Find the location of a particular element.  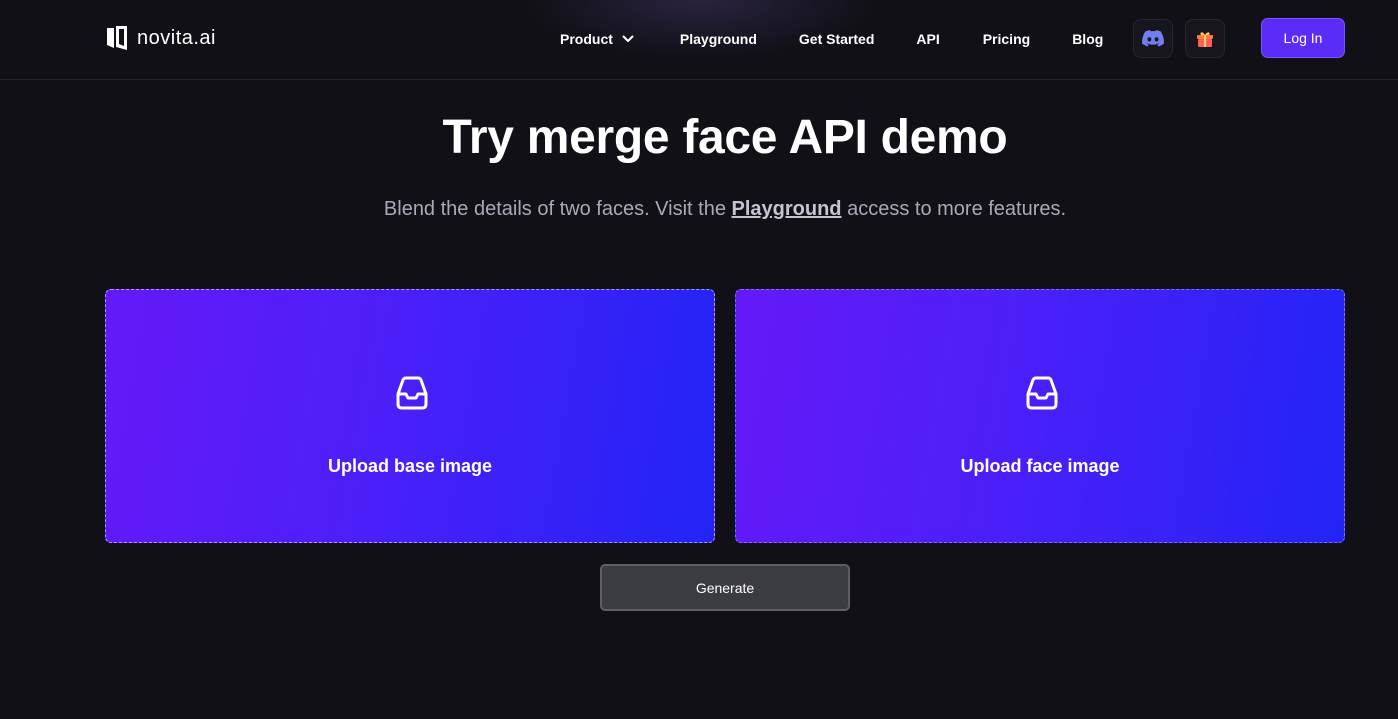

logo-text: novita.ai is located at coordinates (176, 37).